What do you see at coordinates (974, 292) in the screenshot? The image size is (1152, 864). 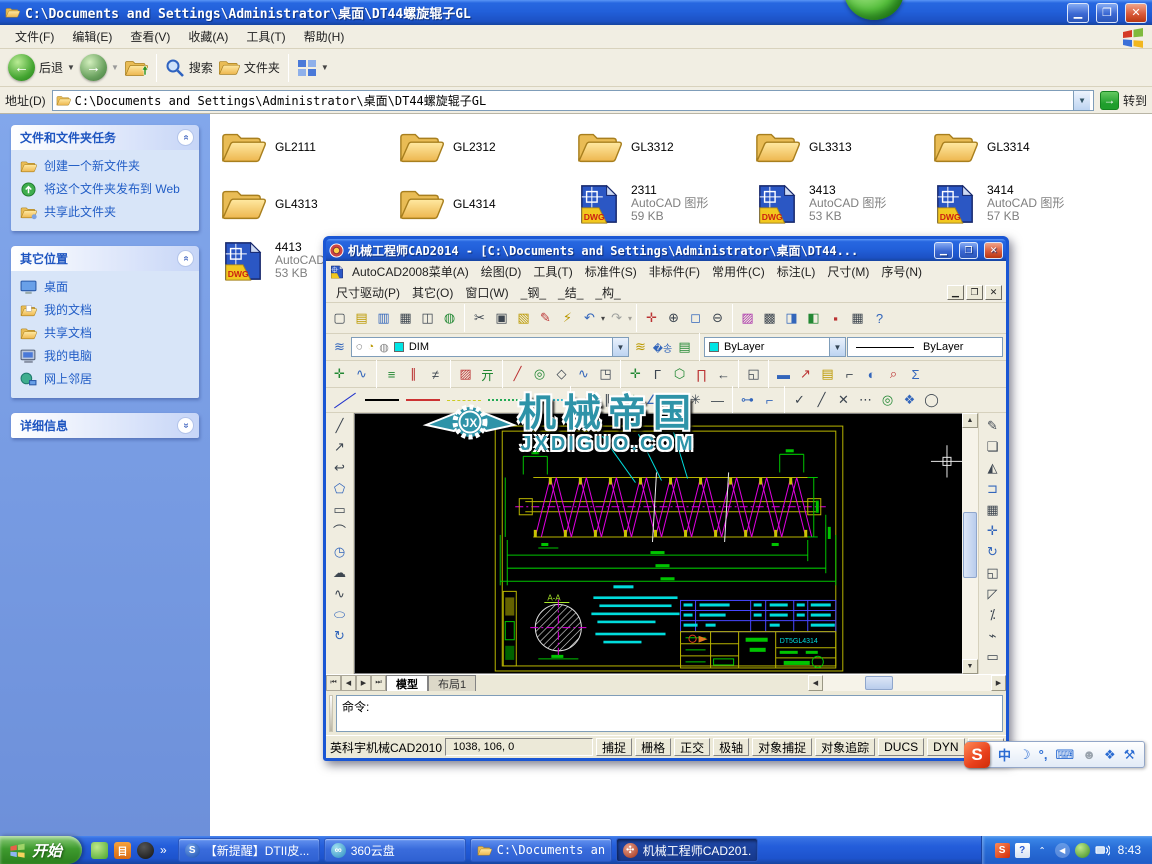 I see `mdi-restore-button: ❐` at bounding box center [974, 292].